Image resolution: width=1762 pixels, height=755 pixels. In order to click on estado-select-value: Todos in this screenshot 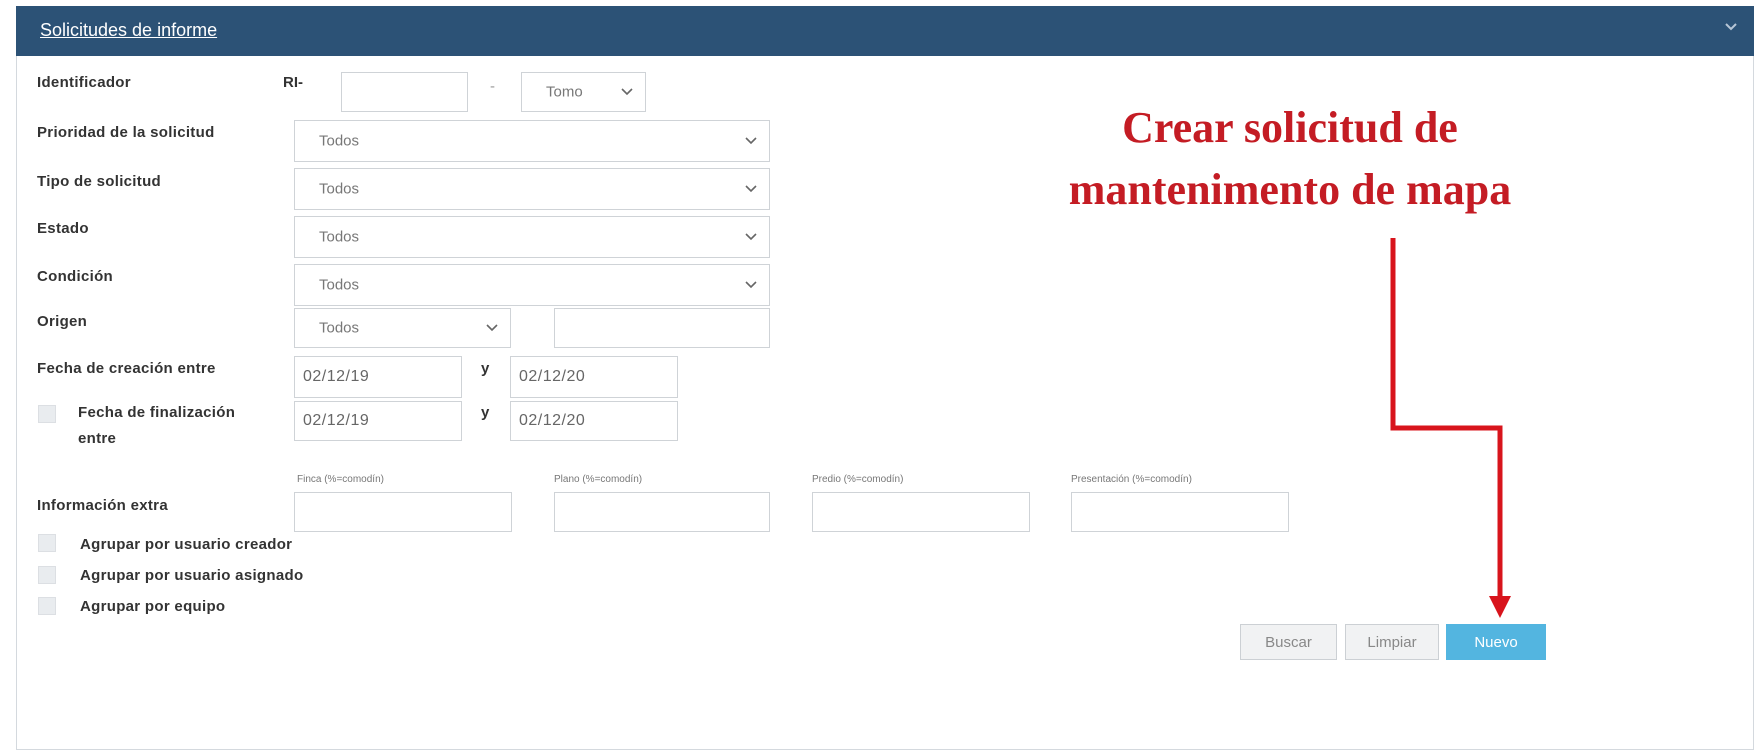, I will do `click(339, 237)`.